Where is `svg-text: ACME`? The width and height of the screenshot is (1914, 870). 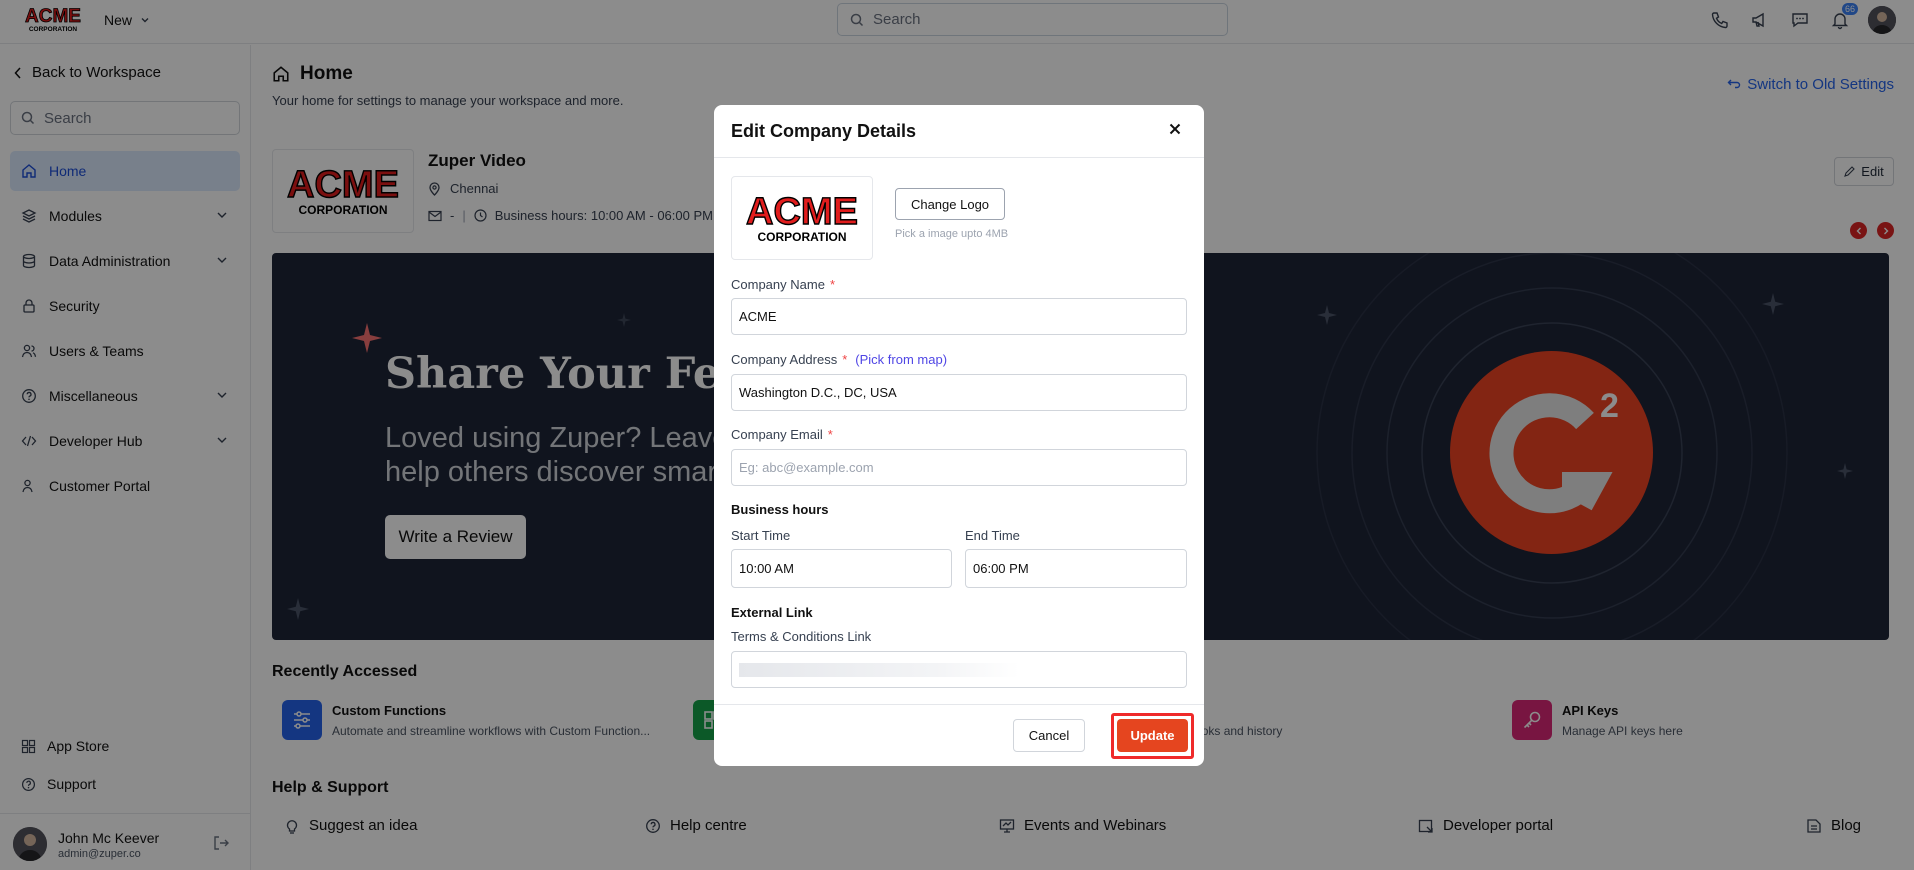
svg-text: ACME is located at coordinates (802, 212).